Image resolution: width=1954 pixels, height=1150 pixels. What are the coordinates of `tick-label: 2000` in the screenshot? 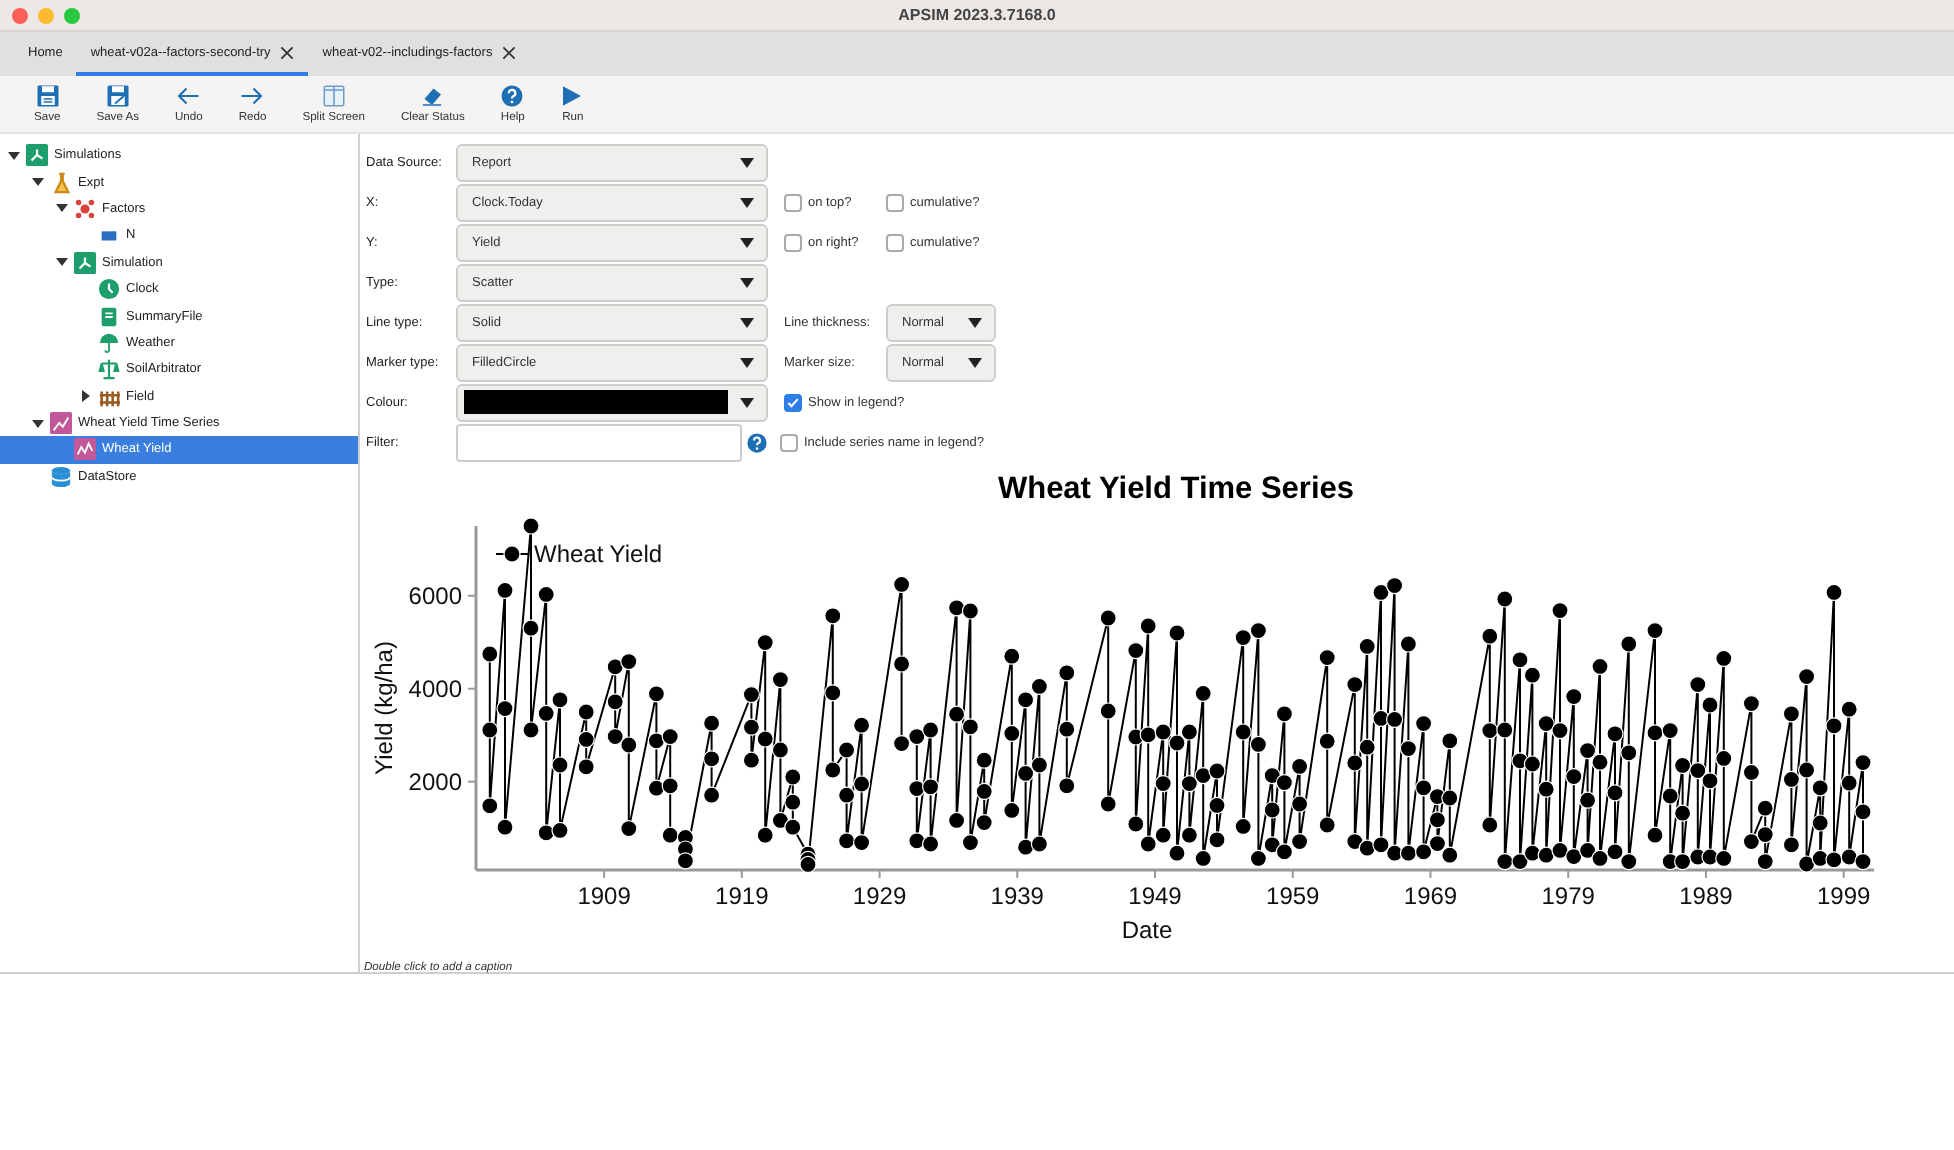 It's located at (435, 781).